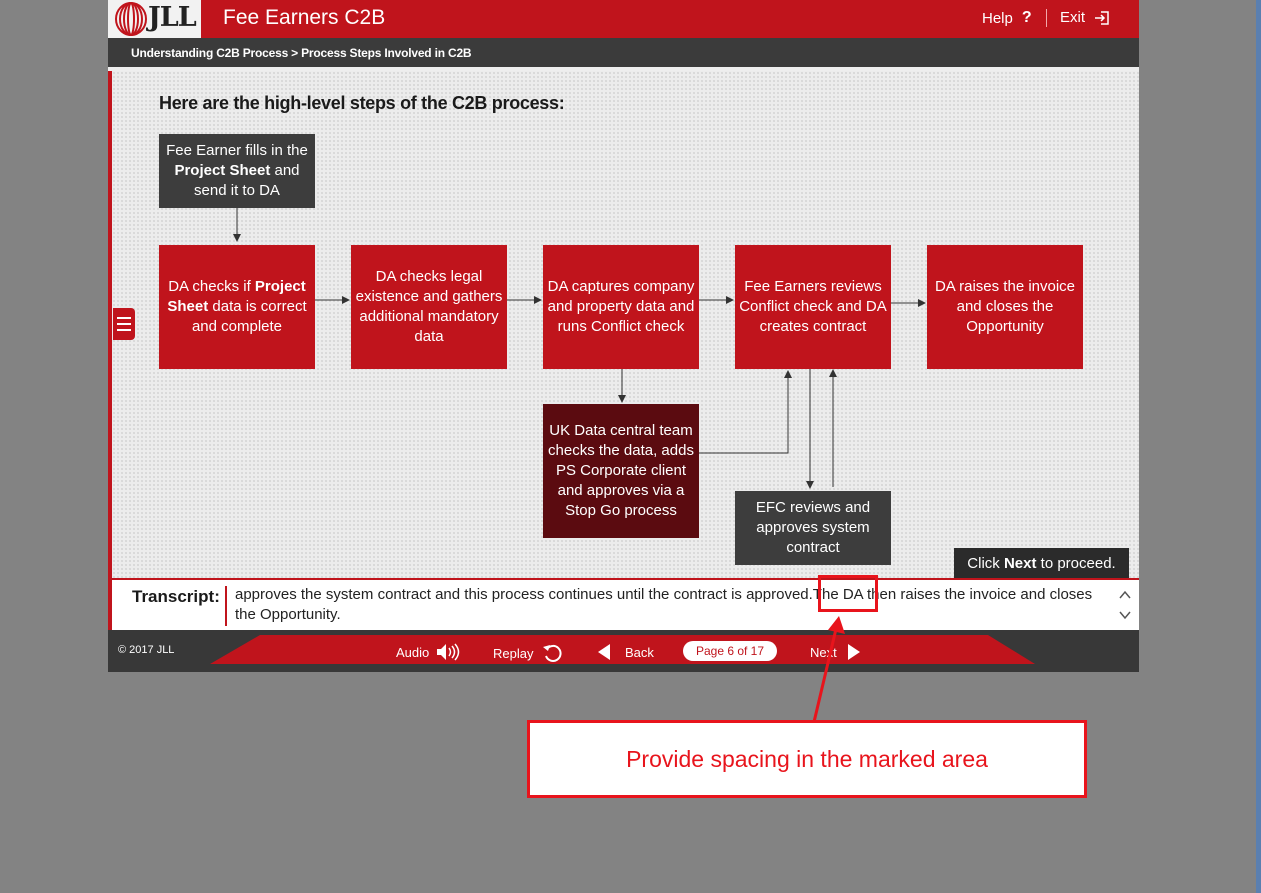  What do you see at coordinates (853, 652) in the screenshot?
I see `next-arrow-icon` at bounding box center [853, 652].